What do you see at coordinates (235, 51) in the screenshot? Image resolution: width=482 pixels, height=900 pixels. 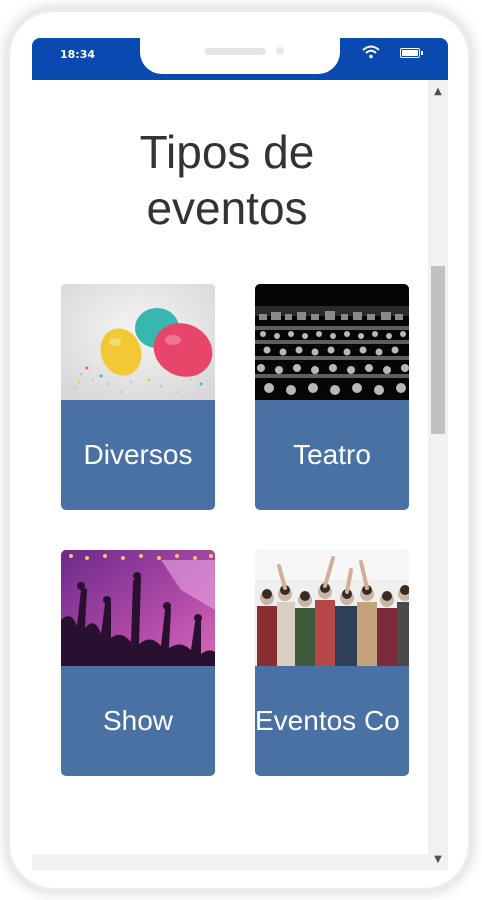 I see `speaker-grille` at bounding box center [235, 51].